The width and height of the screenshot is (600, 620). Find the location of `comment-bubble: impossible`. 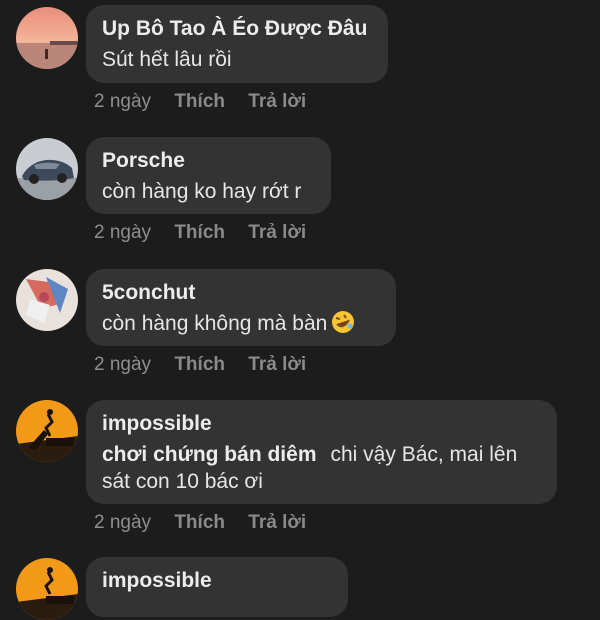

comment-bubble: impossible is located at coordinates (217, 587).